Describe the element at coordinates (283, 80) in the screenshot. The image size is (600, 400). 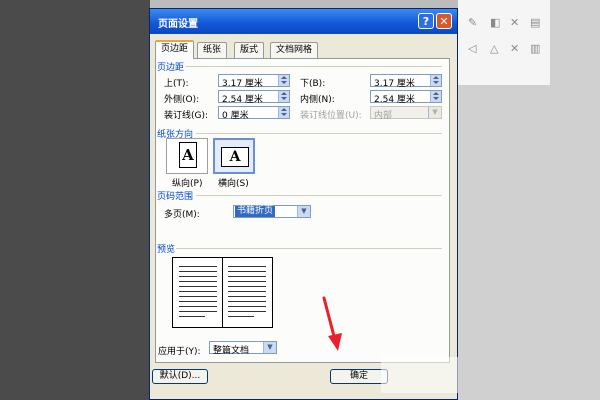
I see `top-margin-spinner` at that location.